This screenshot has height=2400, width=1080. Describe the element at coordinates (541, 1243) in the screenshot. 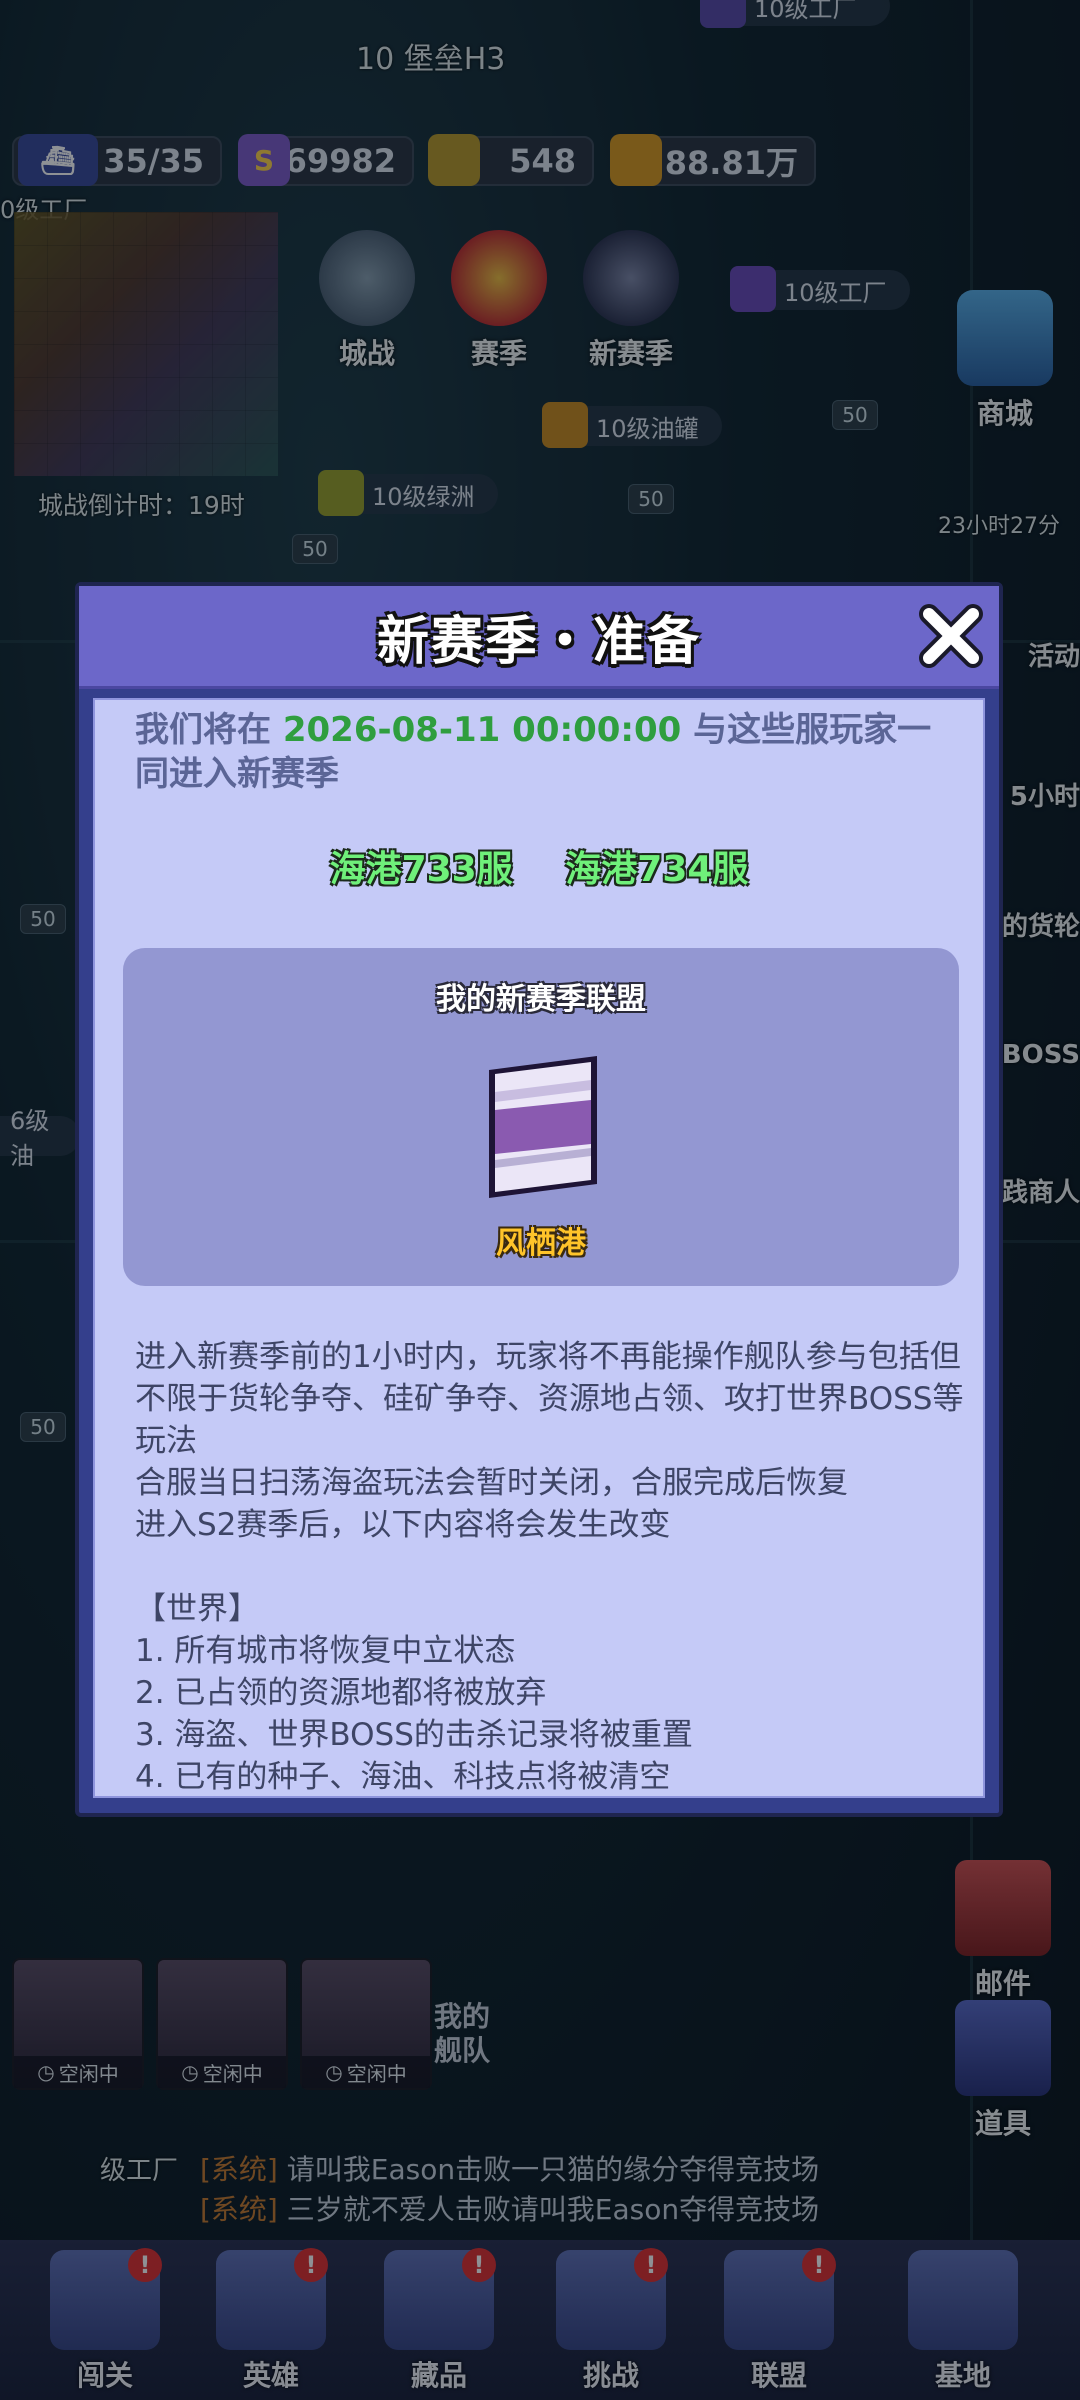

I see `alliance-name: 风栖港` at that location.